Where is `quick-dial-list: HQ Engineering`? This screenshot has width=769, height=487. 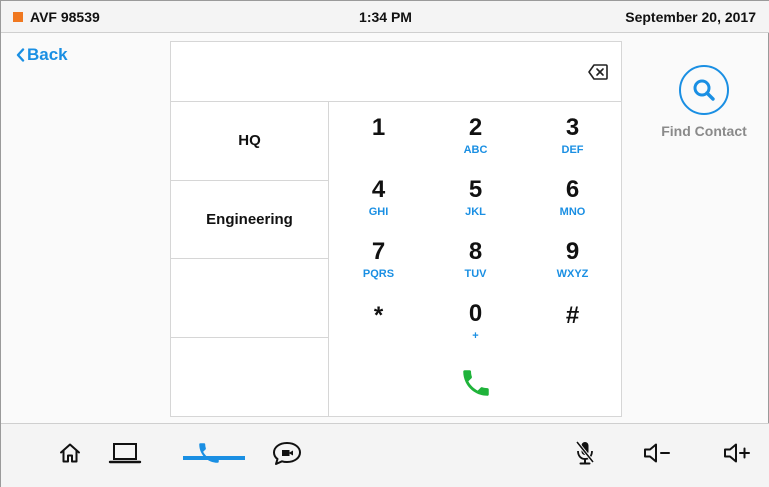
quick-dial-list: HQ Engineering is located at coordinates (250, 259).